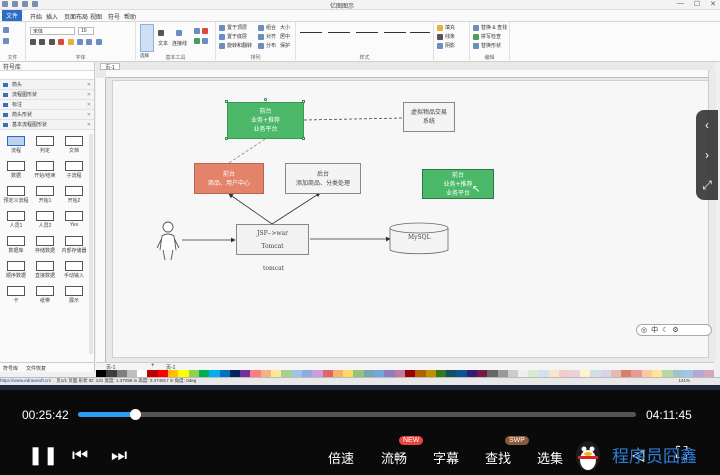 This screenshot has height=475, width=720. What do you see at coordinates (43, 455) in the screenshot?
I see `pause-icon: ❚❚` at bounding box center [43, 455].